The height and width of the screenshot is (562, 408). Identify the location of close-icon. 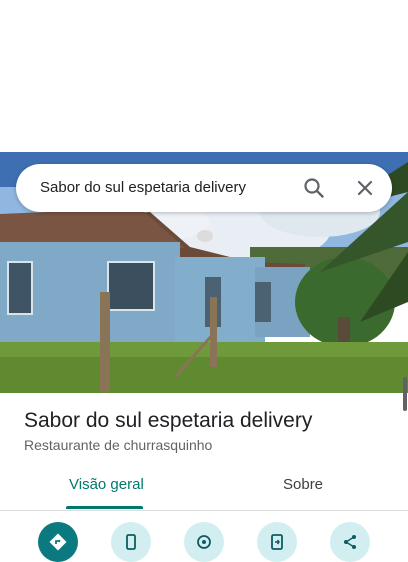
(365, 188).